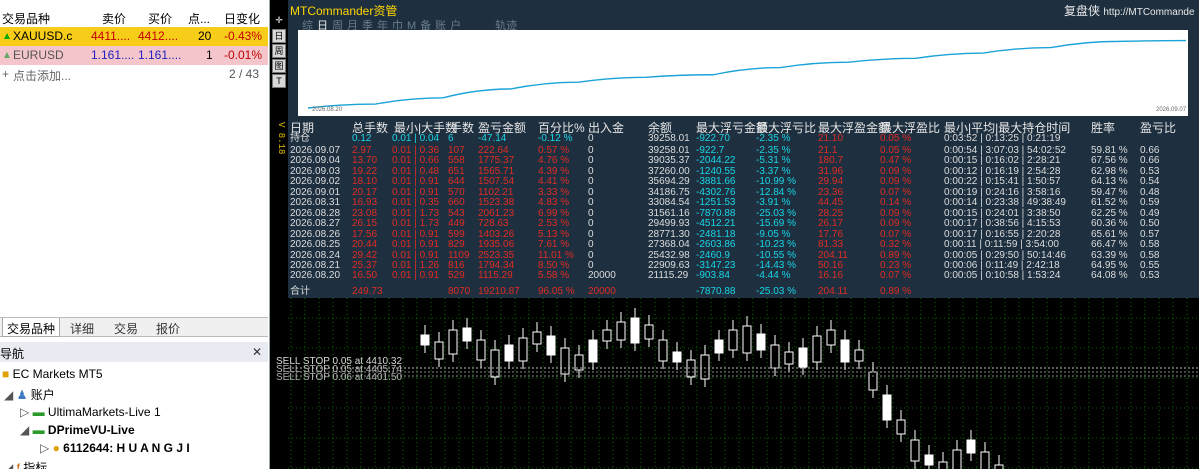  I want to click on cell-pnl: 1775.37, so click(496, 161).